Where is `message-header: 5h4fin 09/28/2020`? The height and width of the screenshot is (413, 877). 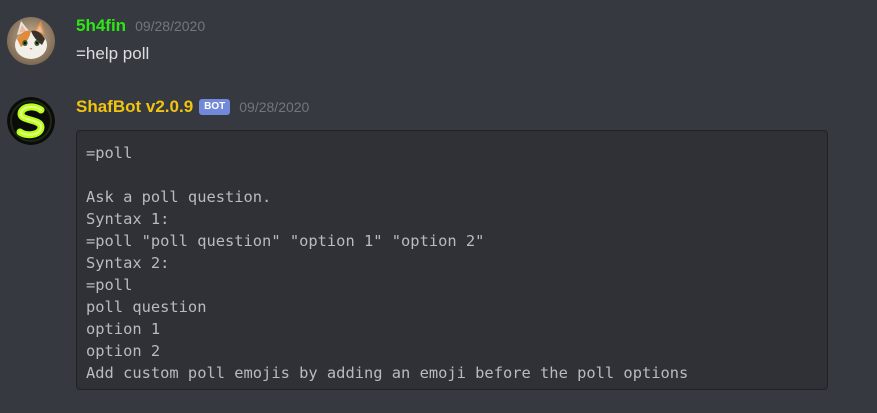 message-header: 5h4fin 09/28/2020 is located at coordinates (140, 26).